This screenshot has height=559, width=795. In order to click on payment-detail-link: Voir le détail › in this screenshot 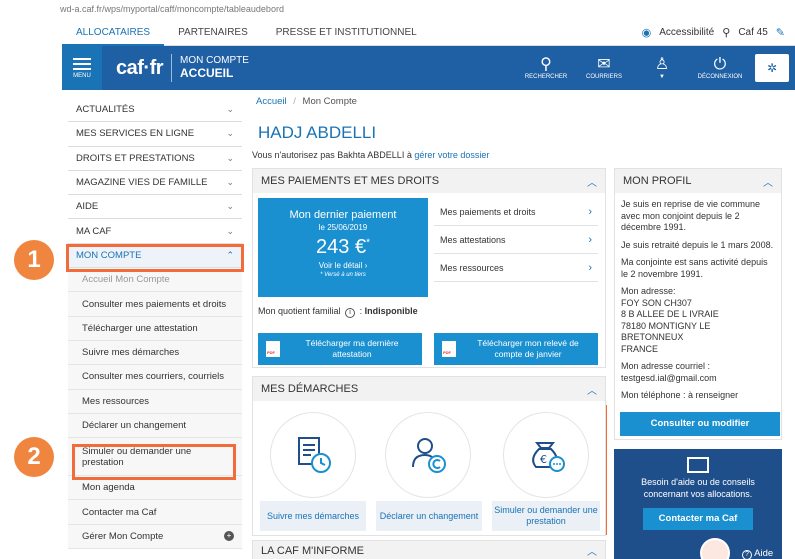, I will do `click(343, 265)`.